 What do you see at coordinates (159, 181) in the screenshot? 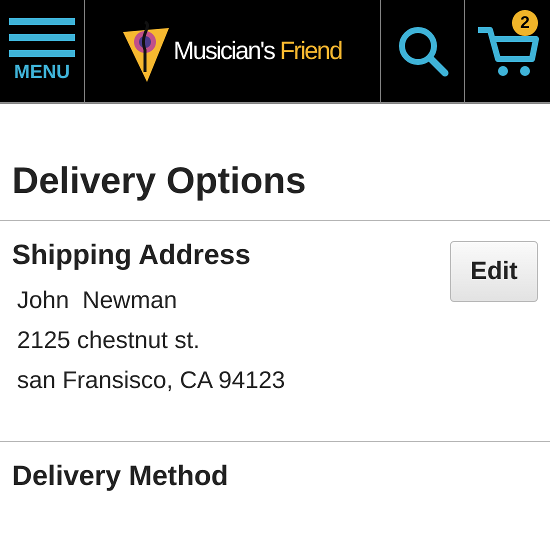
I see `page-title: Delivery Options` at bounding box center [159, 181].